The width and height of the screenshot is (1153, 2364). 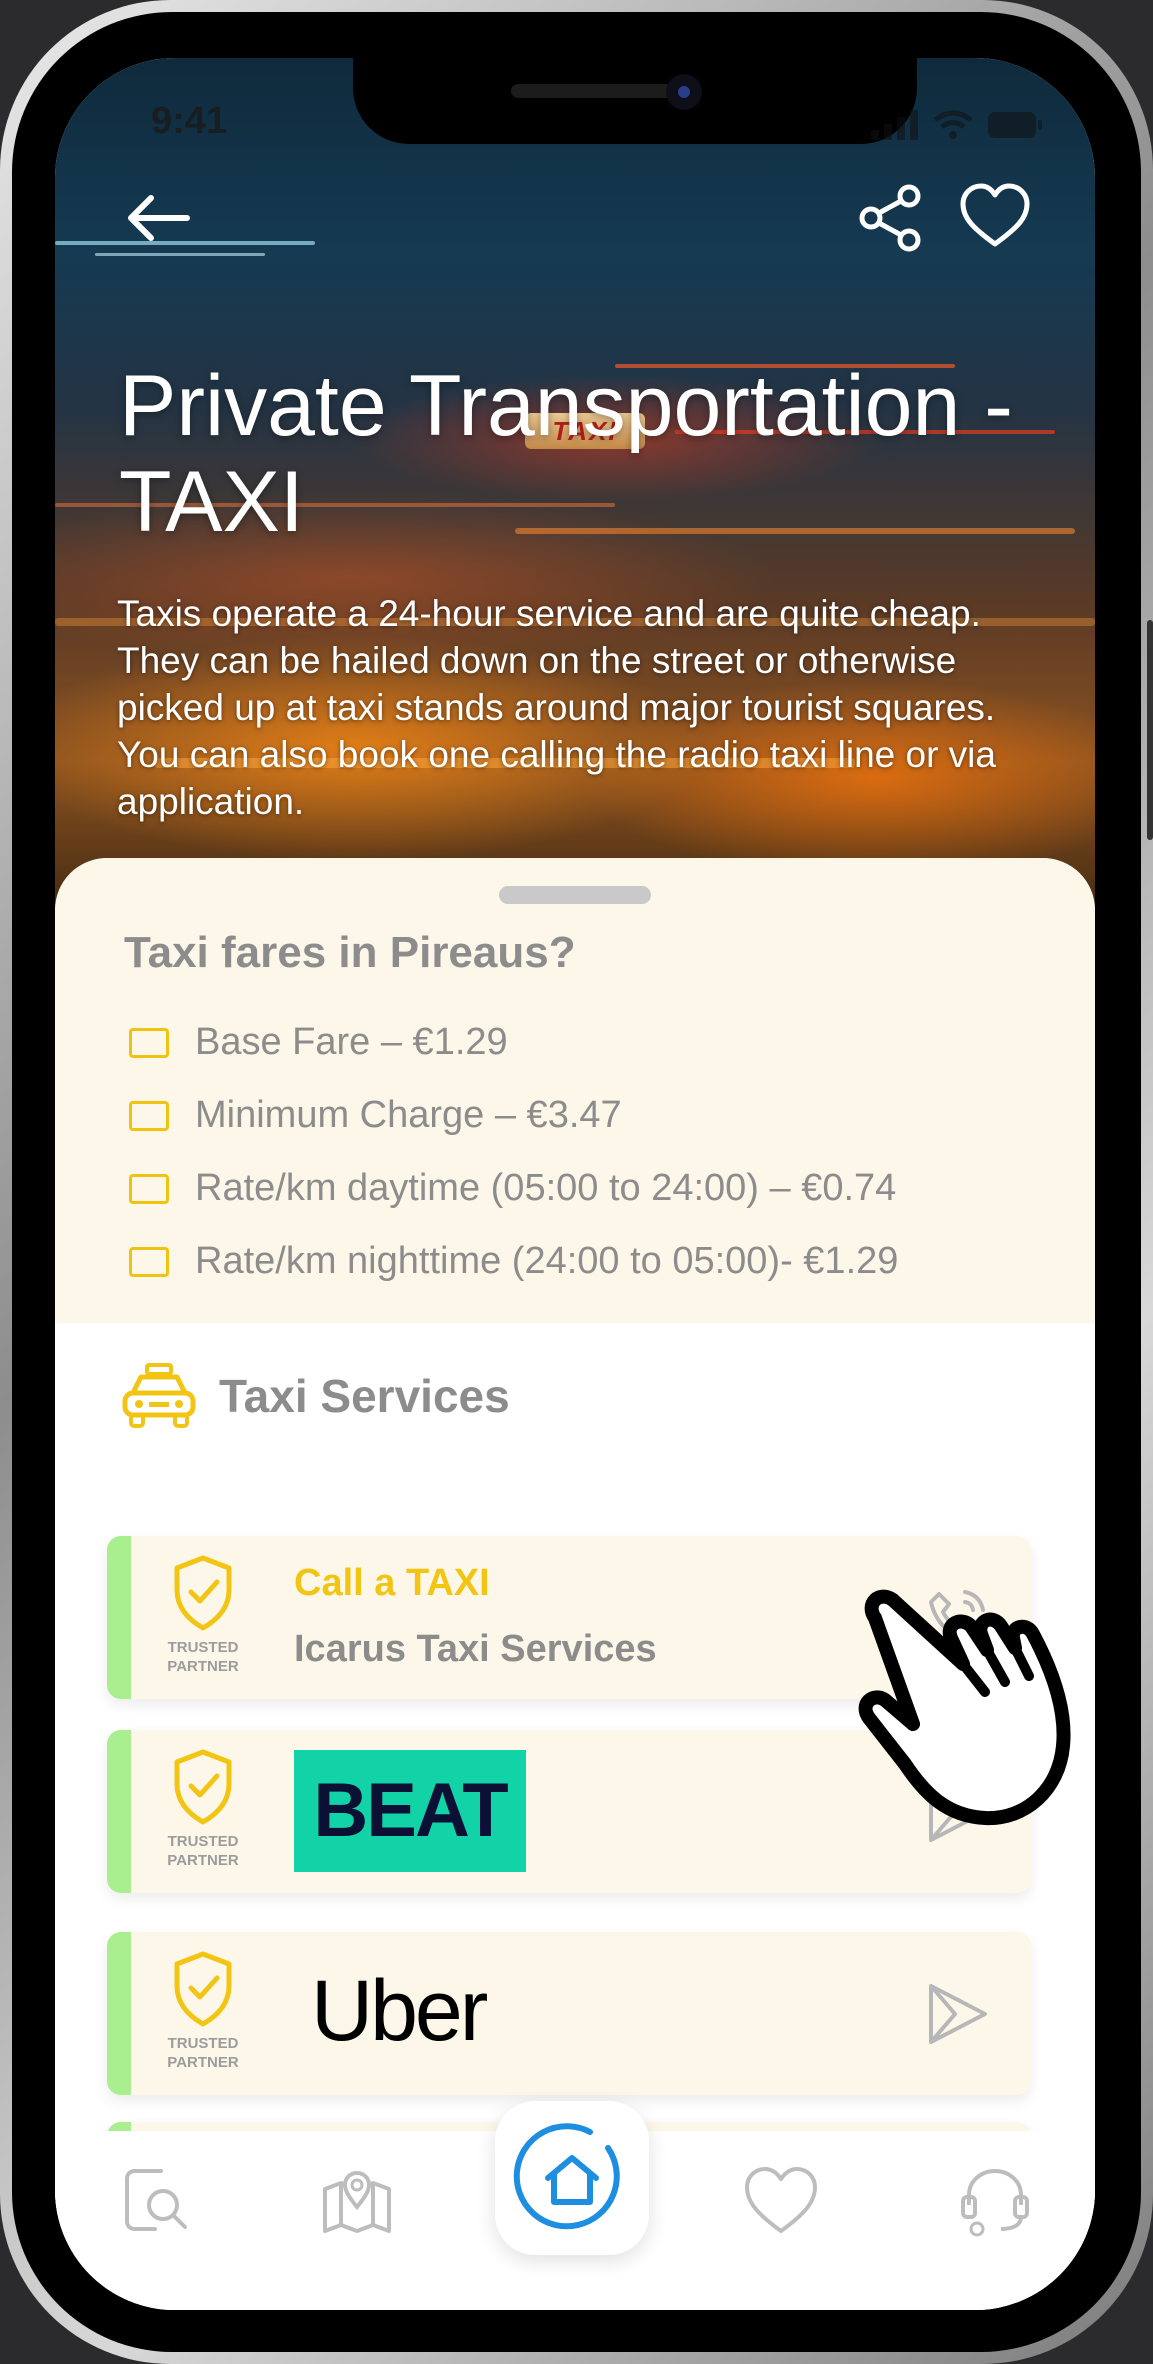 I want to click on back-arrow-icon, so click(x=159, y=218).